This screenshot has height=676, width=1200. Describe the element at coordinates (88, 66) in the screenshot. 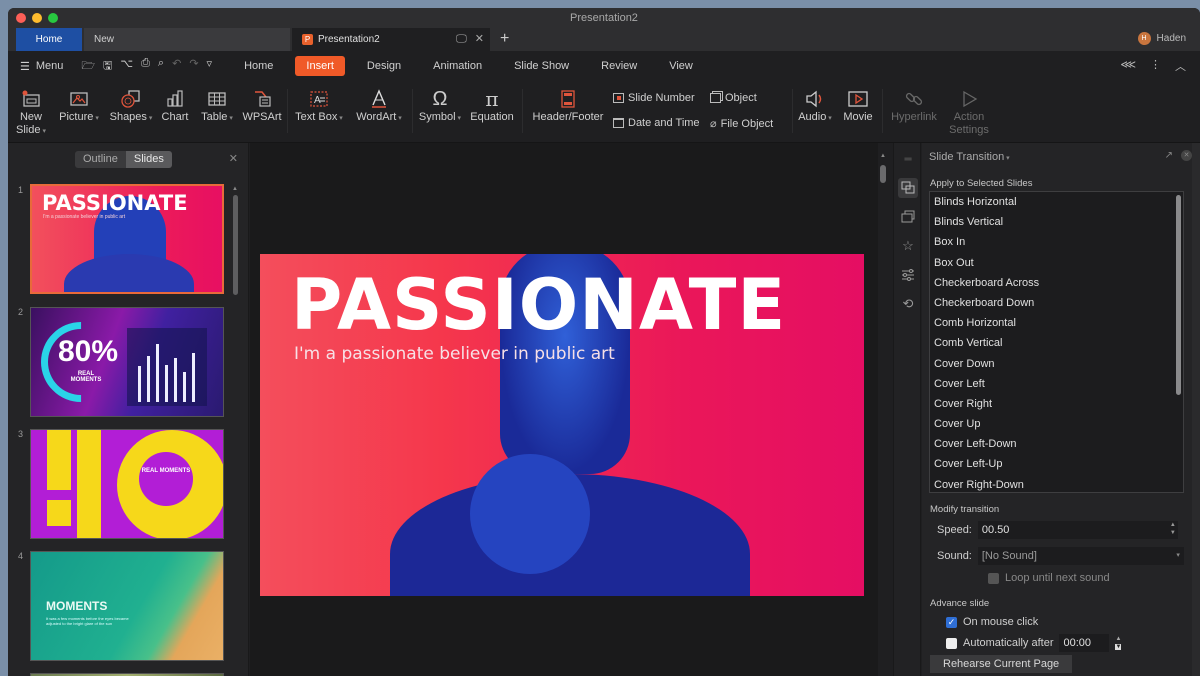

I see `open-folder-icon: 🗁` at that location.